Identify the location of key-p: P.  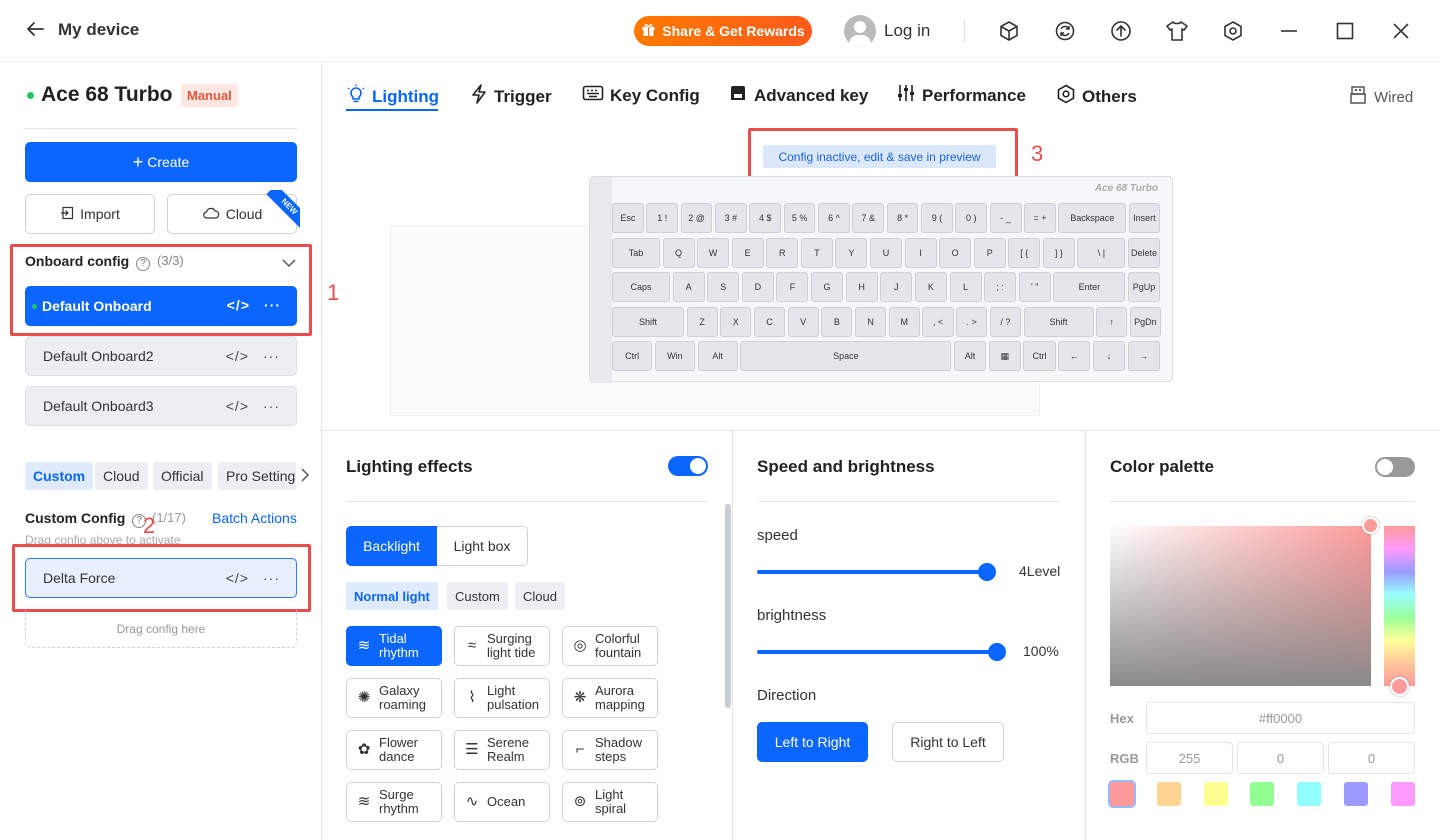
(989, 252).